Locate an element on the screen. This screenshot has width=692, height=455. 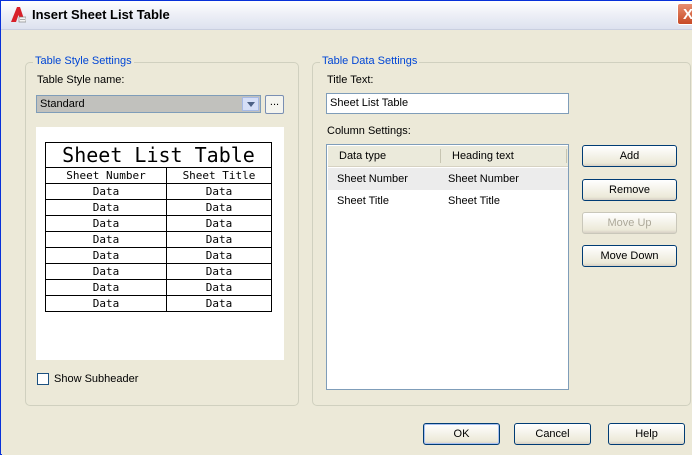
autocad-app-icon is located at coordinates (18, 15).